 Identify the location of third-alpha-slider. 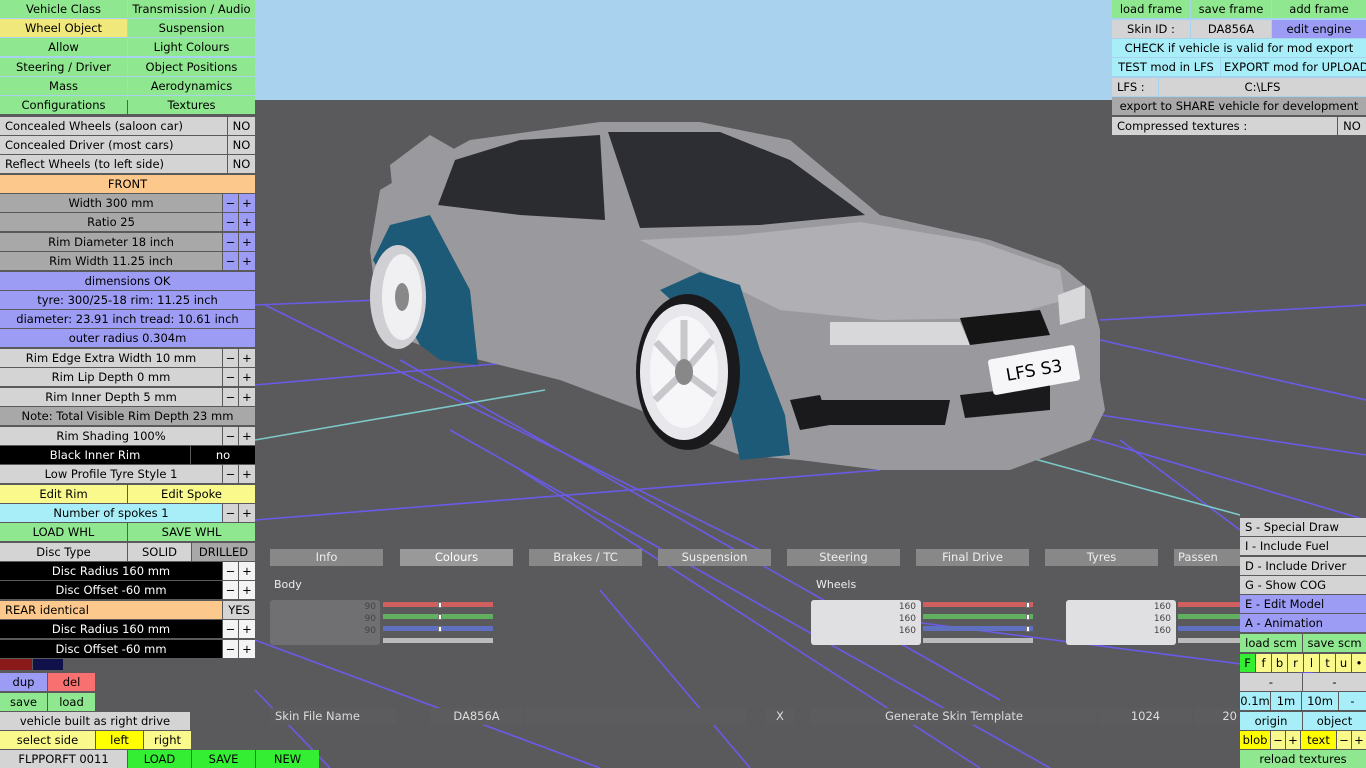
(1209, 640).